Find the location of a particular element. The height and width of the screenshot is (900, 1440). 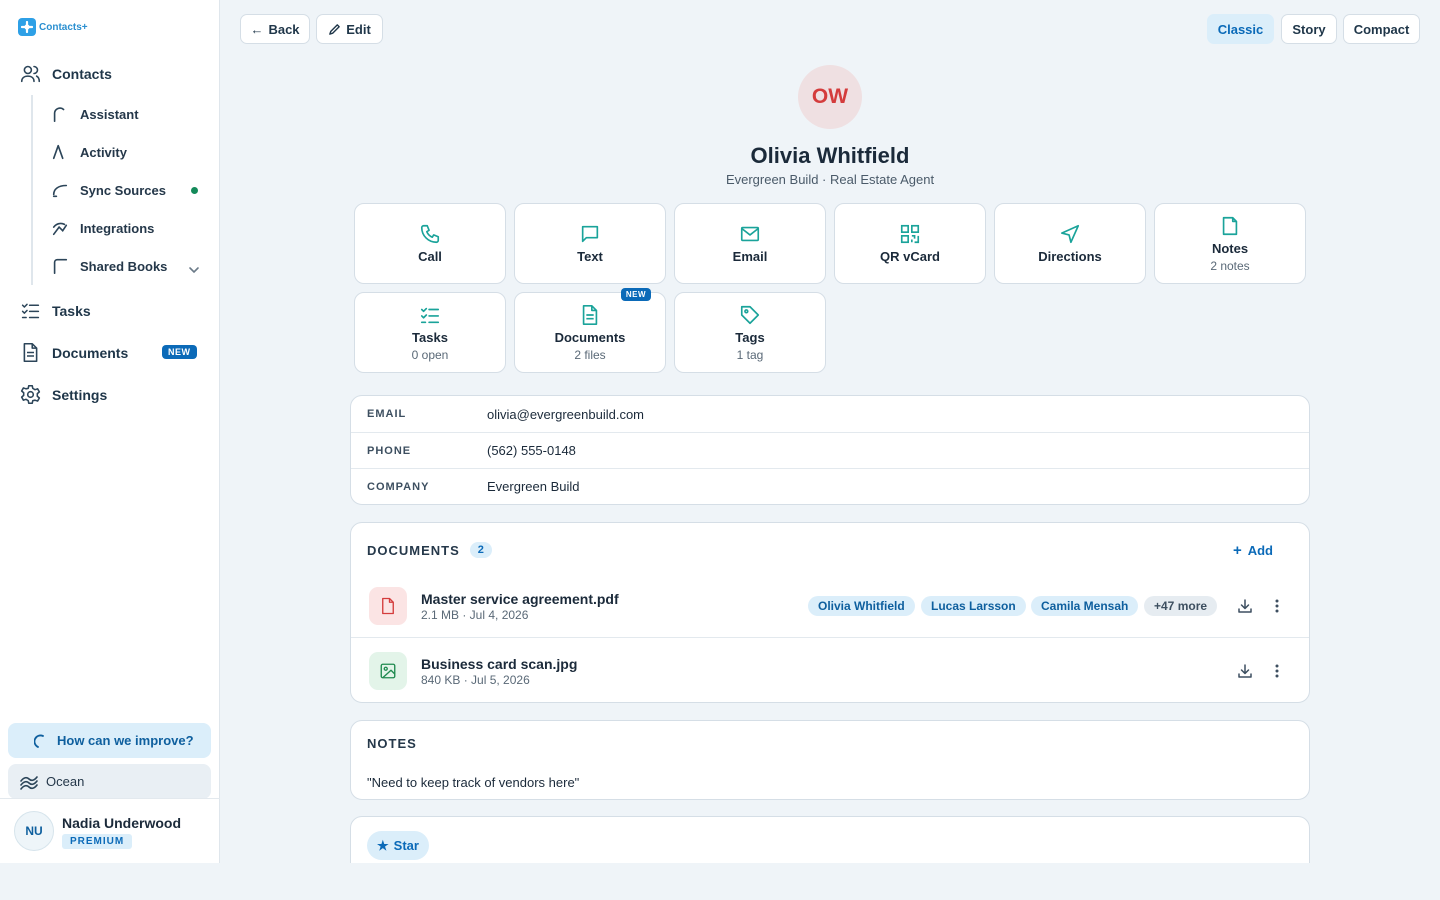

theme-label: Ocean is located at coordinates (65, 781).